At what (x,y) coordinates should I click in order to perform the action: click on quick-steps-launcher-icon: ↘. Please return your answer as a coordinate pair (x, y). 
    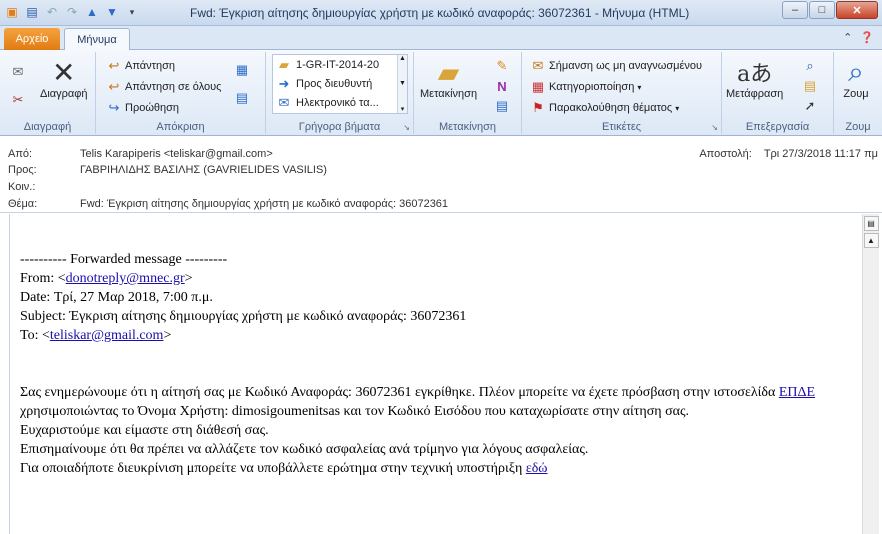
    Looking at the image, I should click on (406, 127).